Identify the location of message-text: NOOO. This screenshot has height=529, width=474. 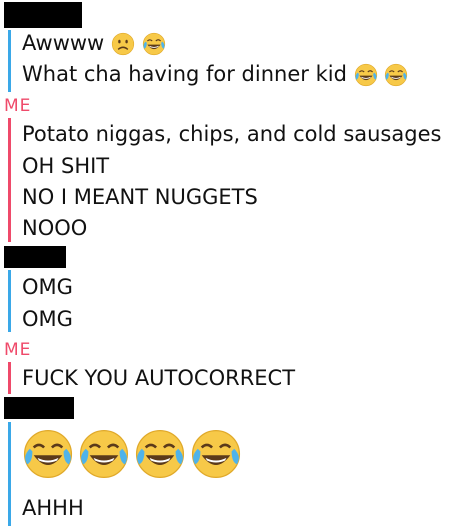
(55, 228).